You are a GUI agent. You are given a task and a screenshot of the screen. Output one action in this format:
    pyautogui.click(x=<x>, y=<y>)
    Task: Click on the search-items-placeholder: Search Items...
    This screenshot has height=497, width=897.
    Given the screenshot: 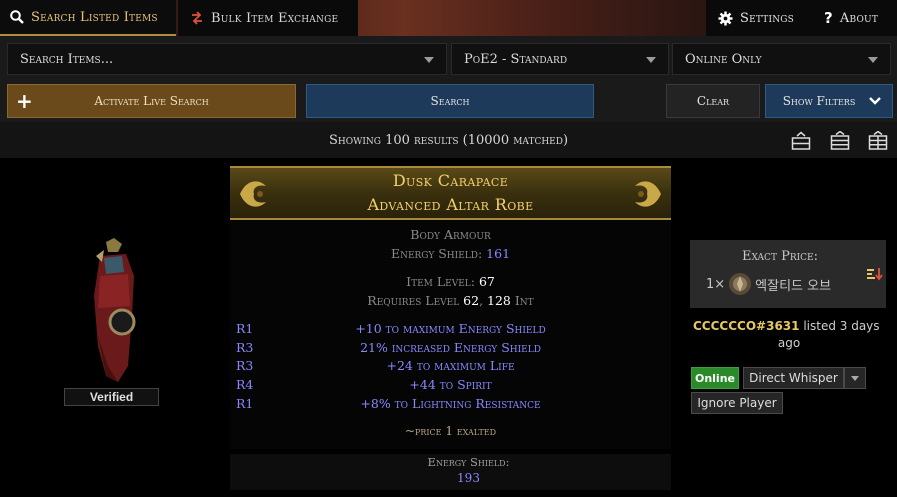 What is the action you would take?
    pyautogui.click(x=67, y=59)
    